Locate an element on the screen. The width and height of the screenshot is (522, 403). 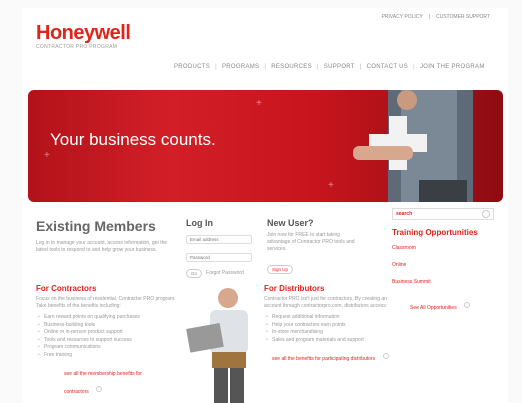
nav-contact-us: CONTACT US is located at coordinates (387, 67).